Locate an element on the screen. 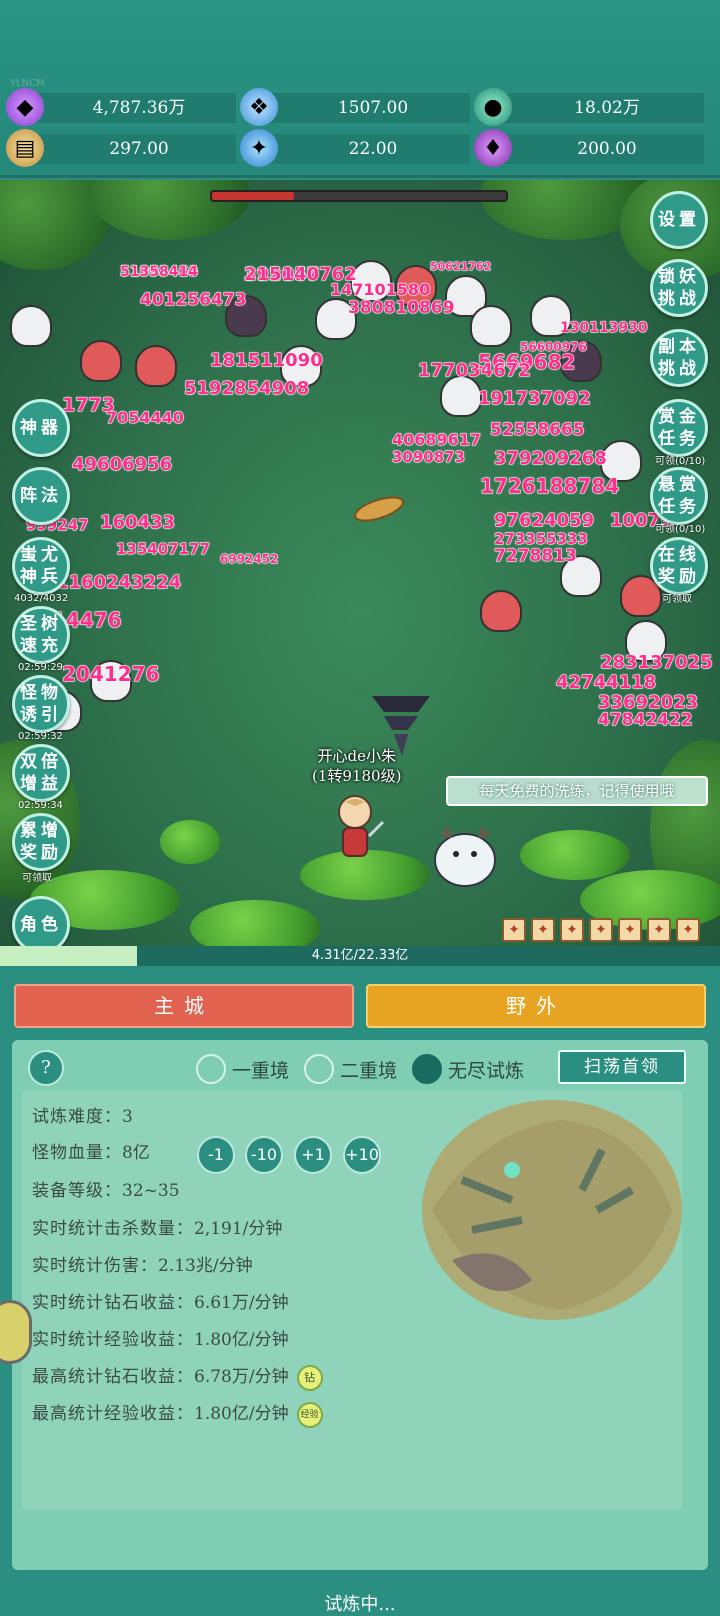 Image resolution: width=720 pixels, height=1616 pixels. stat-value: 6.78万/分钟 is located at coordinates (241, 1377).